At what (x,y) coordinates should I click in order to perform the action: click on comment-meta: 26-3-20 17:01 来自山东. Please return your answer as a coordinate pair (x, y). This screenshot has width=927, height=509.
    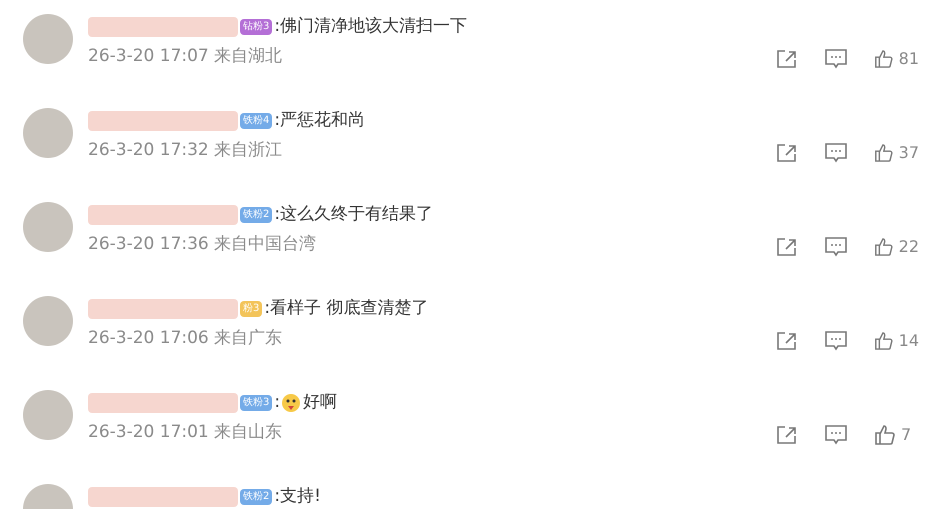
    Looking at the image, I should click on (185, 432).